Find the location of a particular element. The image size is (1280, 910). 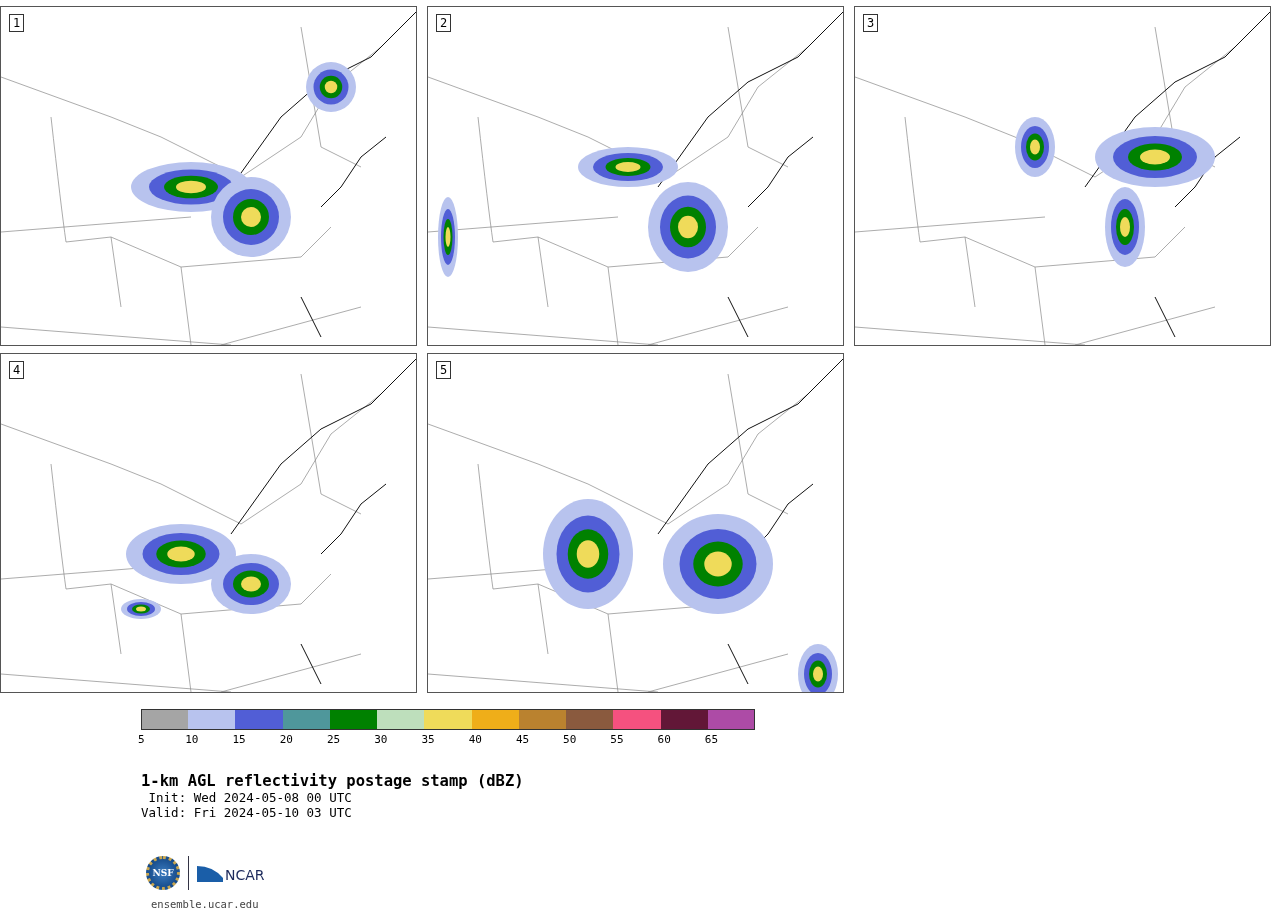

ncar-logo: NCAR is located at coordinates (245, 875).